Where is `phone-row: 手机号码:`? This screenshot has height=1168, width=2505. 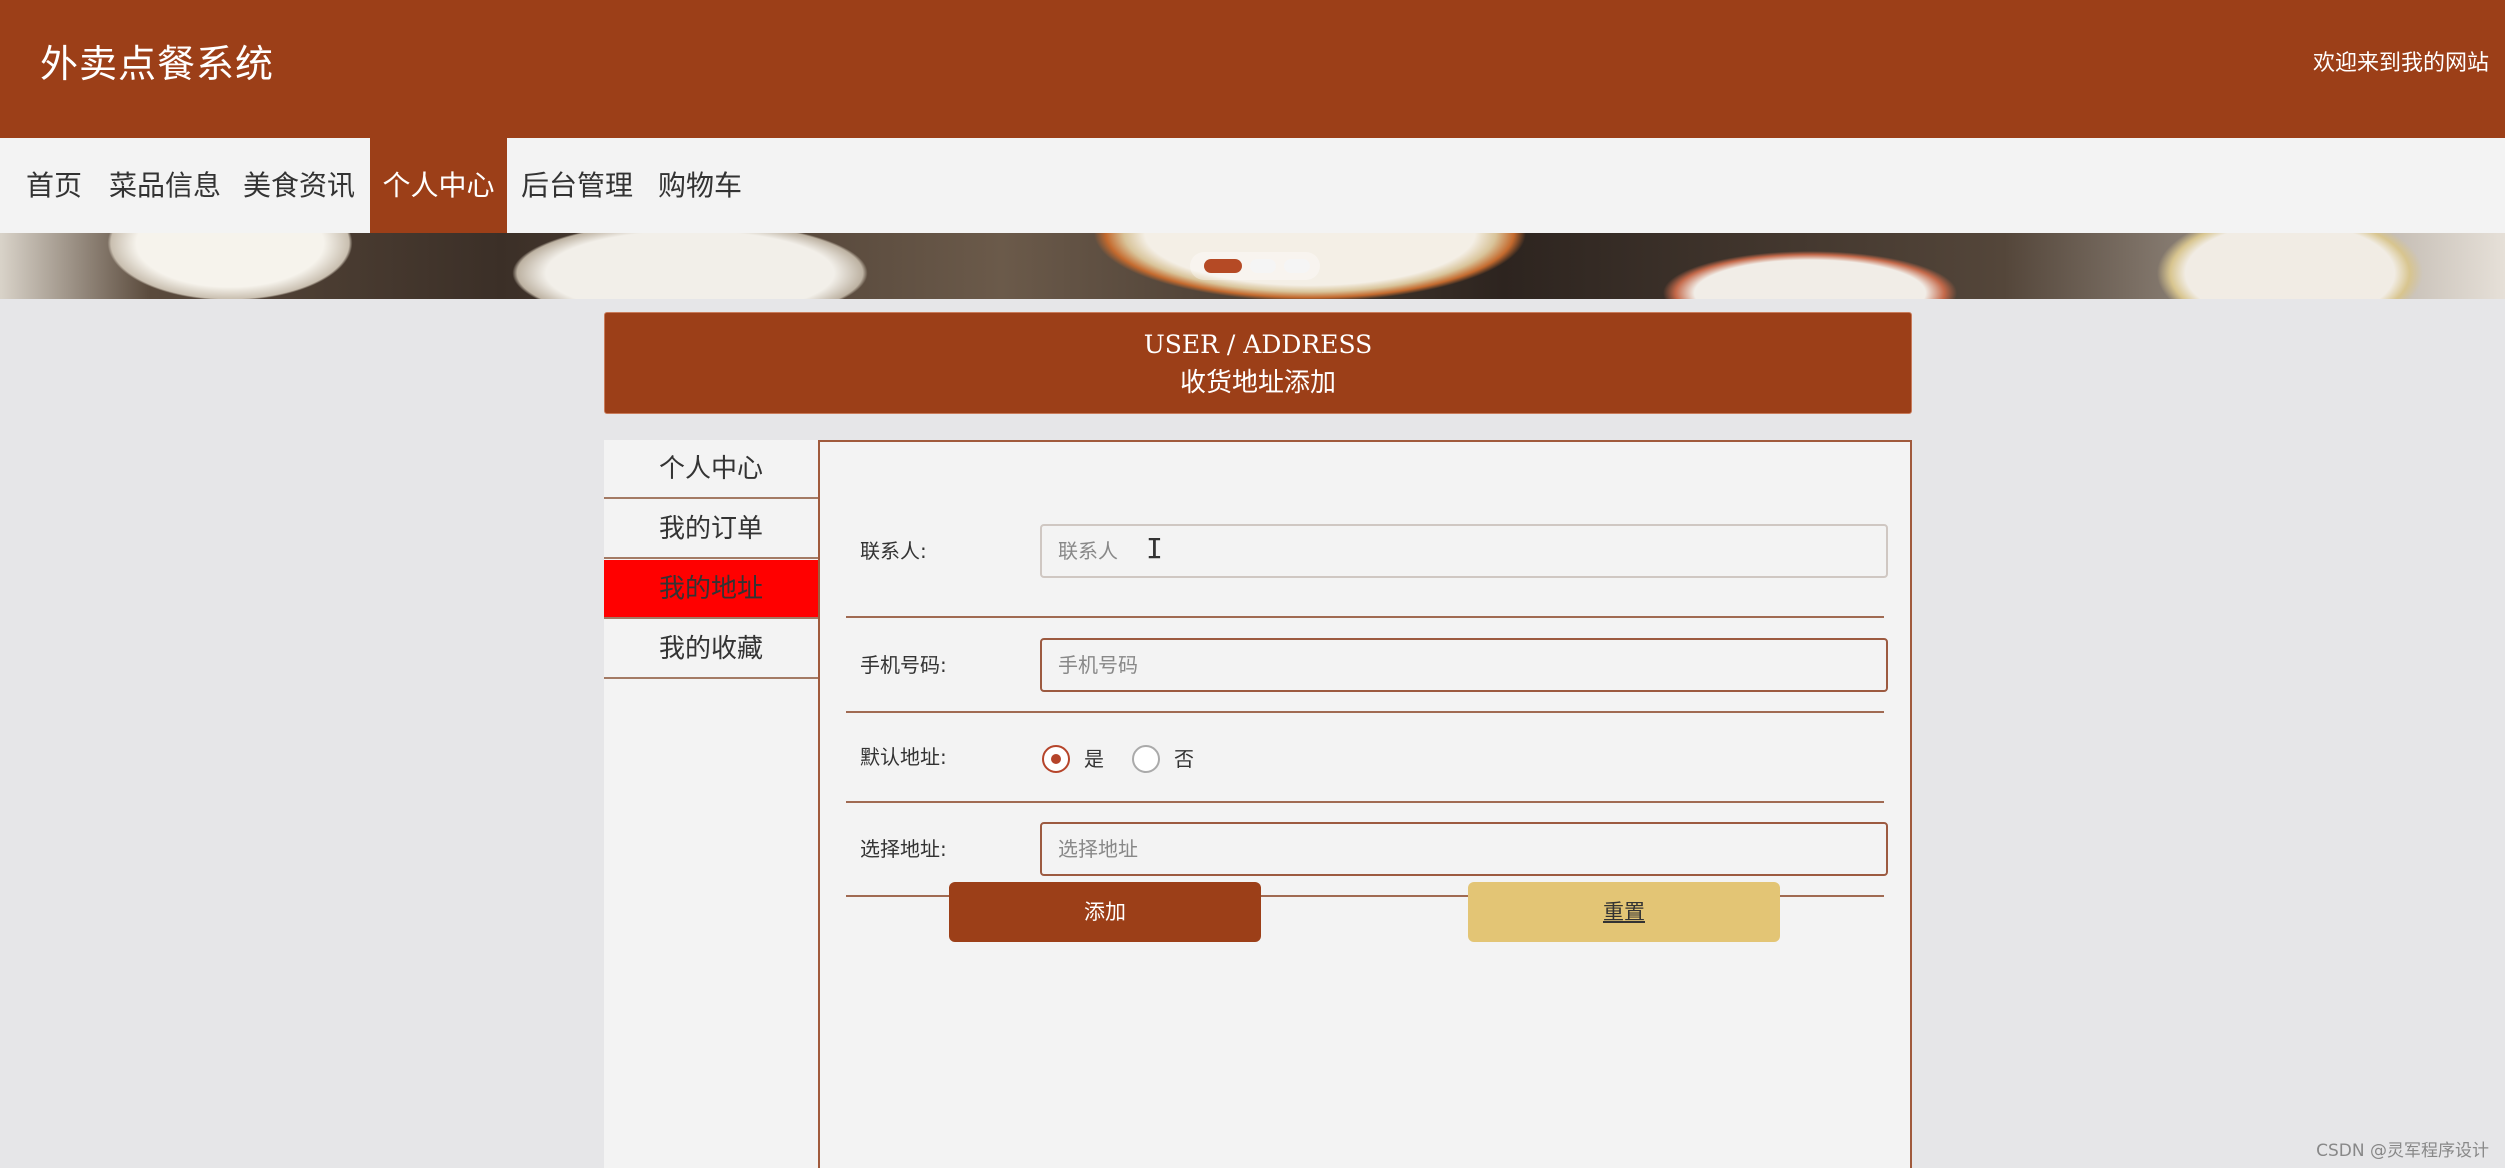 phone-row: 手机号码: is located at coordinates (1367, 665).